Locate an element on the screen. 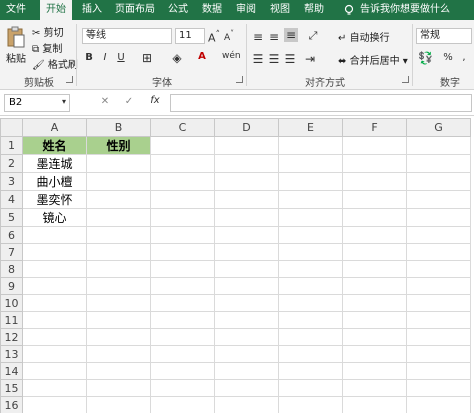 Image resolution: width=474 pixels, height=413 pixels. cell-B6 is located at coordinates (118, 235).